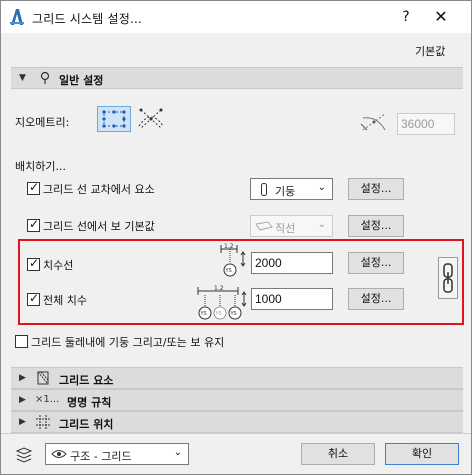  Describe the element at coordinates (17, 17) in the screenshot. I see `archicad-logo-icon` at that location.